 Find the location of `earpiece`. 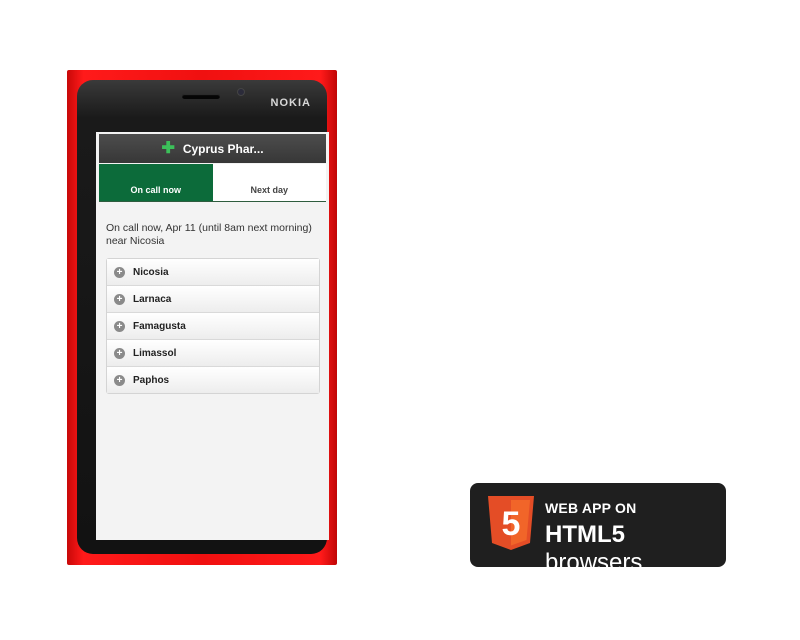

earpiece is located at coordinates (201, 96).